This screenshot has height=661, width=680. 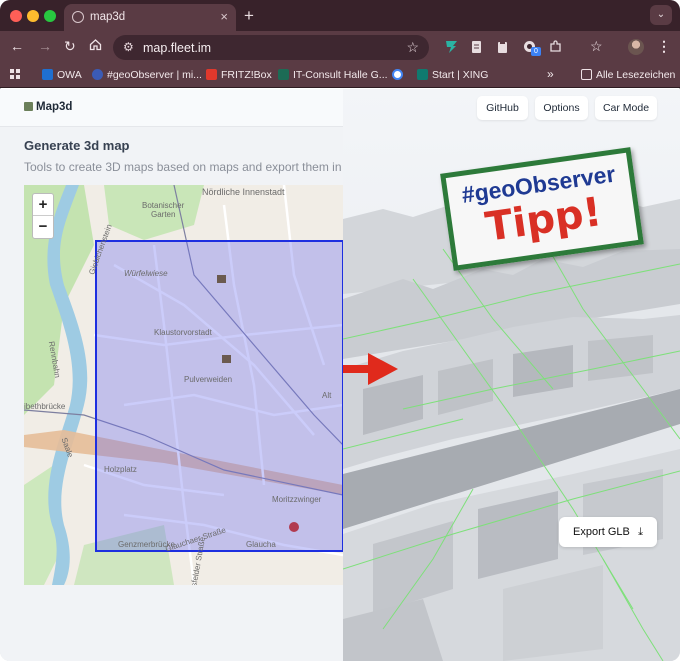 I want to click on clipboard-icon, so click(x=502, y=47).